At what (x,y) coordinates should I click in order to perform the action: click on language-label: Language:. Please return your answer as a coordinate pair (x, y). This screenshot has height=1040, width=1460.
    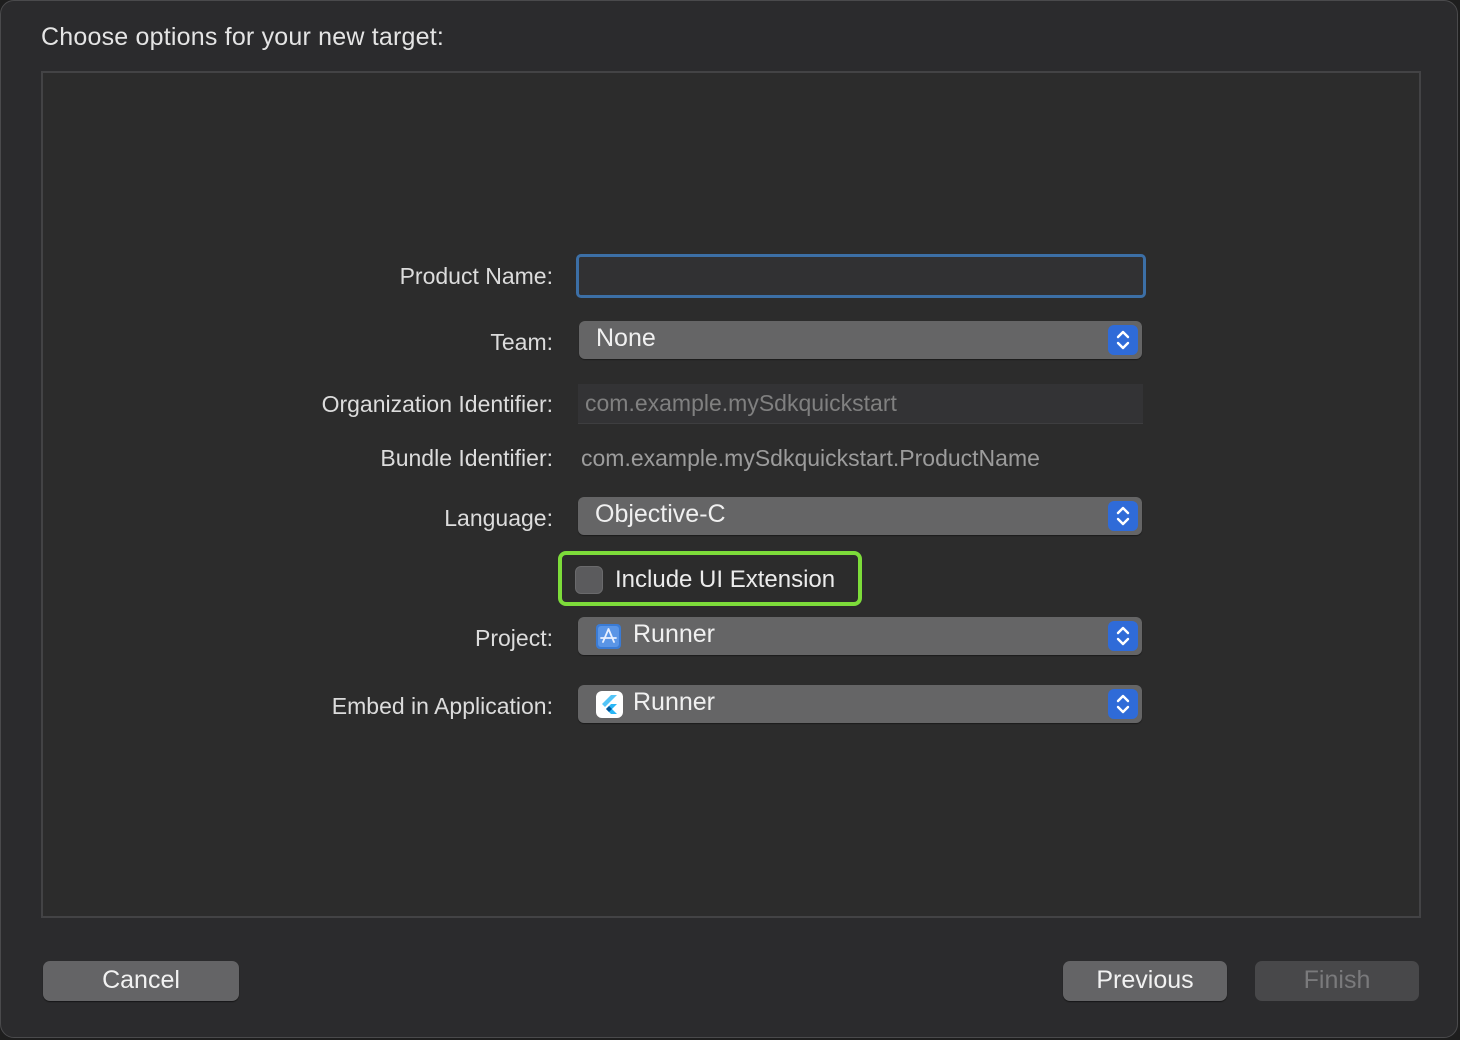
    Looking at the image, I should click on (498, 518).